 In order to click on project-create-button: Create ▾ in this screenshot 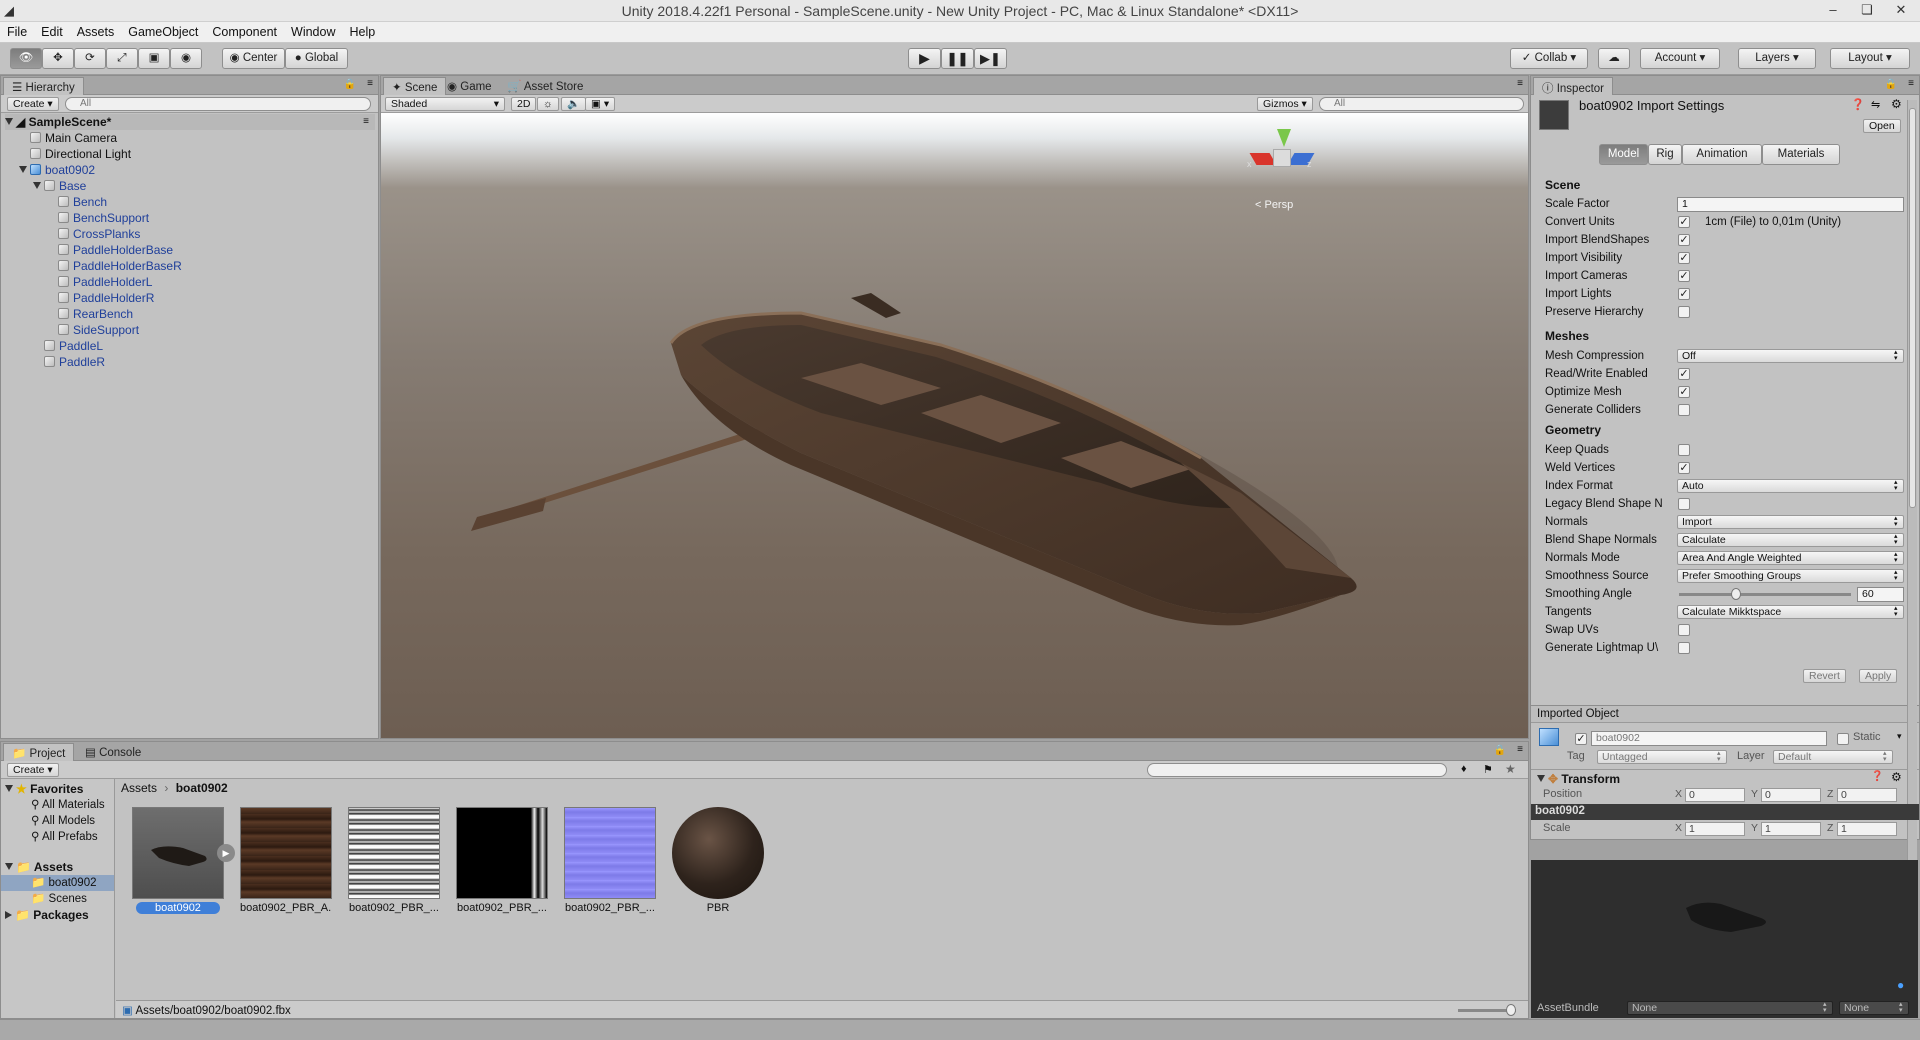, I will do `click(33, 770)`.